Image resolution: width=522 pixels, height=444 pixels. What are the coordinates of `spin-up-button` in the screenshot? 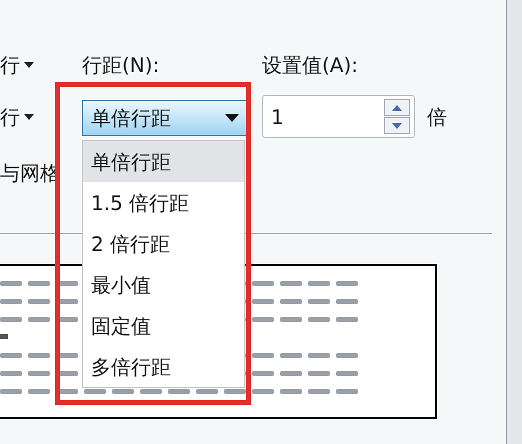 It's located at (397, 107).